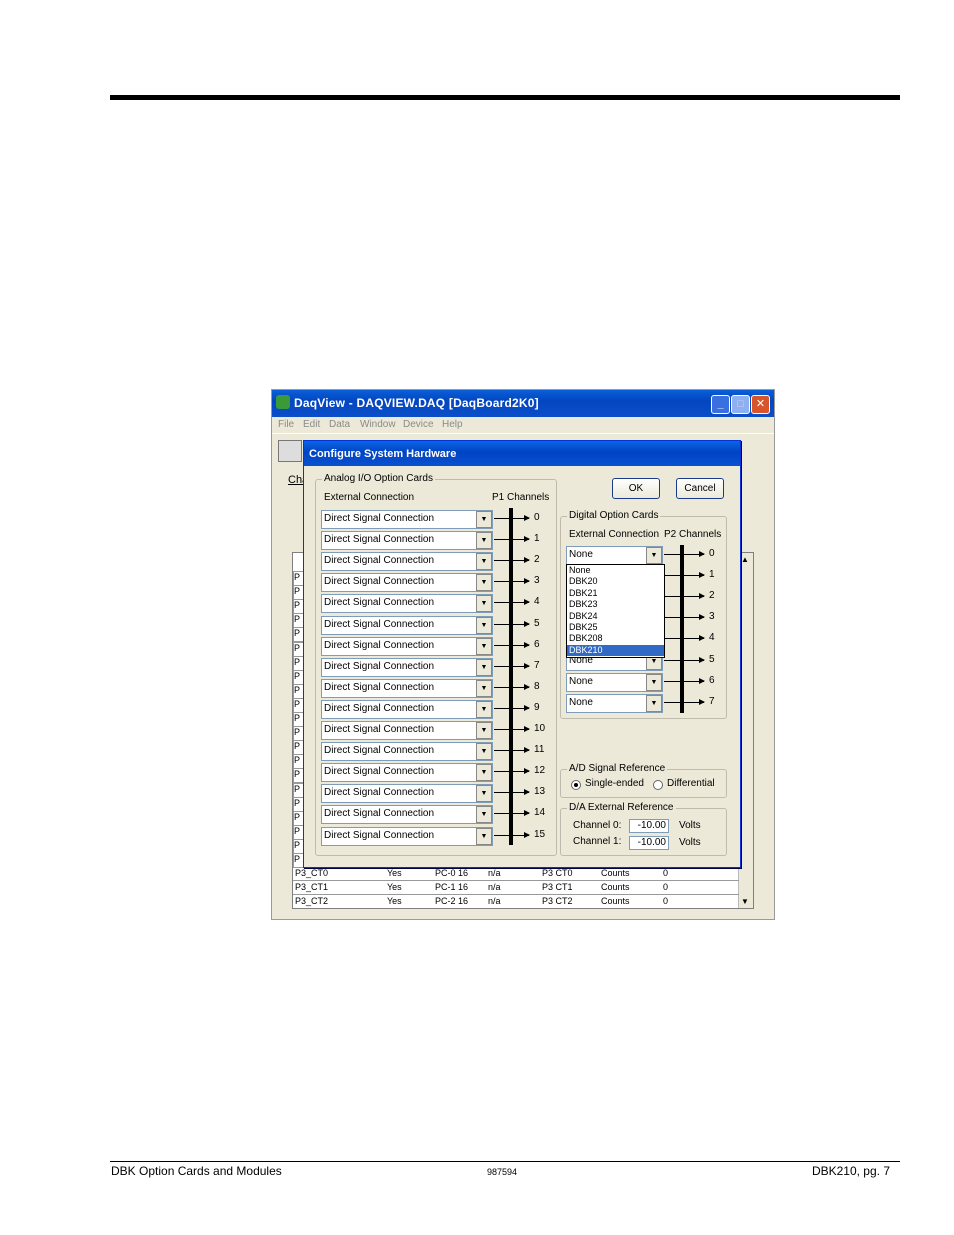 Image resolution: width=954 pixels, height=1235 pixels. Describe the element at coordinates (516, 887) in the screenshot. I see `table-row: P3_CT1 Yes PC-1 16 n/a P3 CT1 Counts 0` at that location.